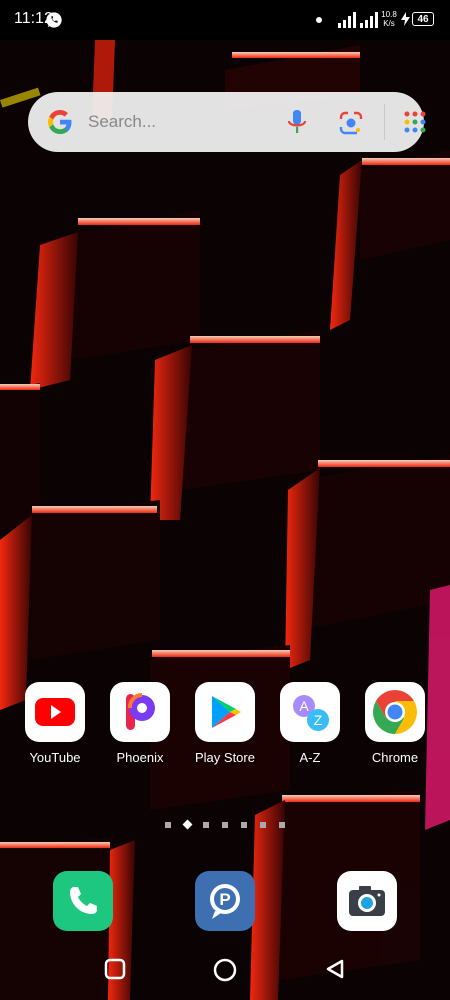 This screenshot has height=1000, width=450. Describe the element at coordinates (369, 20) in the screenshot. I see `signal-strength-icon-sim2` at that location.